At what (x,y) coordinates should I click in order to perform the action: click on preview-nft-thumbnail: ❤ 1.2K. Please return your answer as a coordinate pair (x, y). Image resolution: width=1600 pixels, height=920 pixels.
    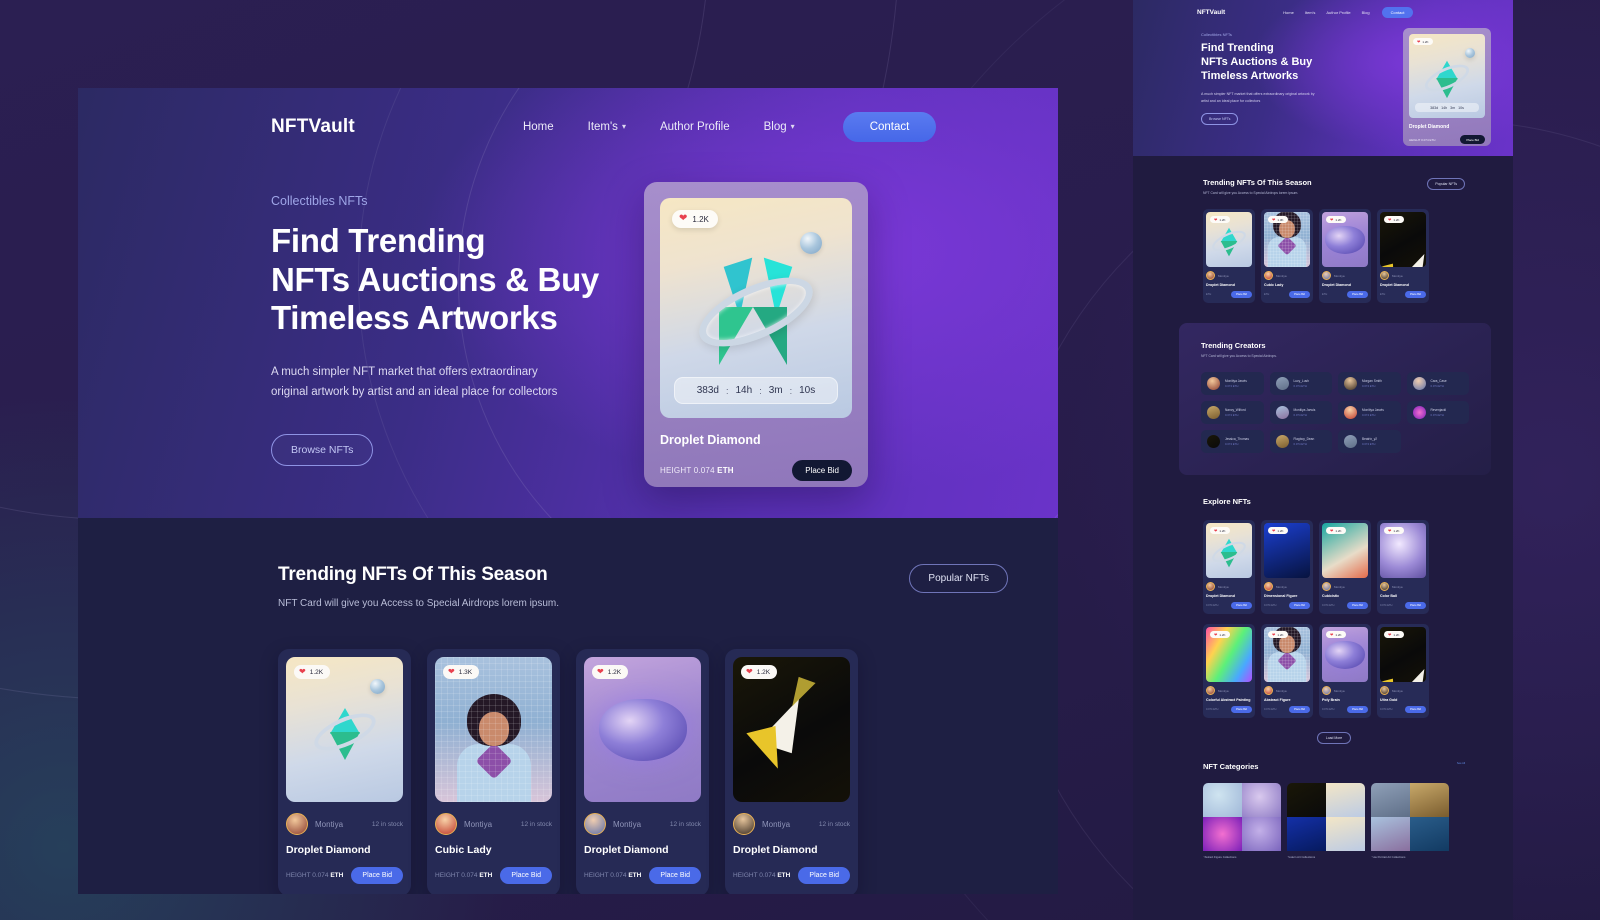
    Looking at the image, I should click on (1403, 654).